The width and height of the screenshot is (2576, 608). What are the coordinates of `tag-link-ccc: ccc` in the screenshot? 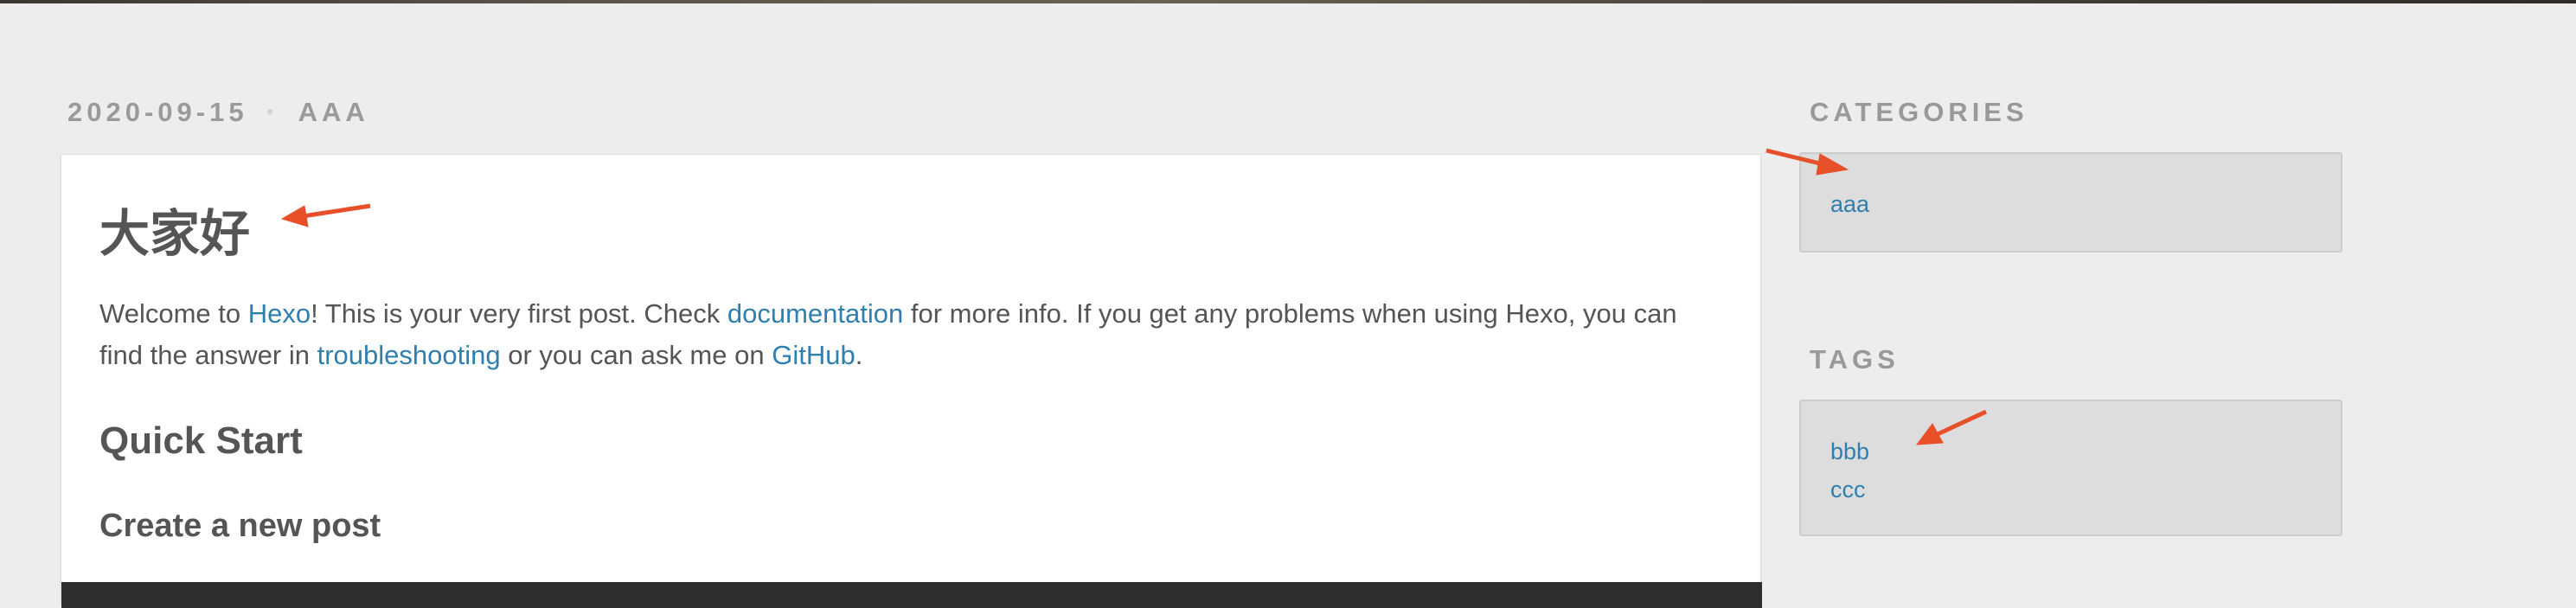 It's located at (2085, 489).